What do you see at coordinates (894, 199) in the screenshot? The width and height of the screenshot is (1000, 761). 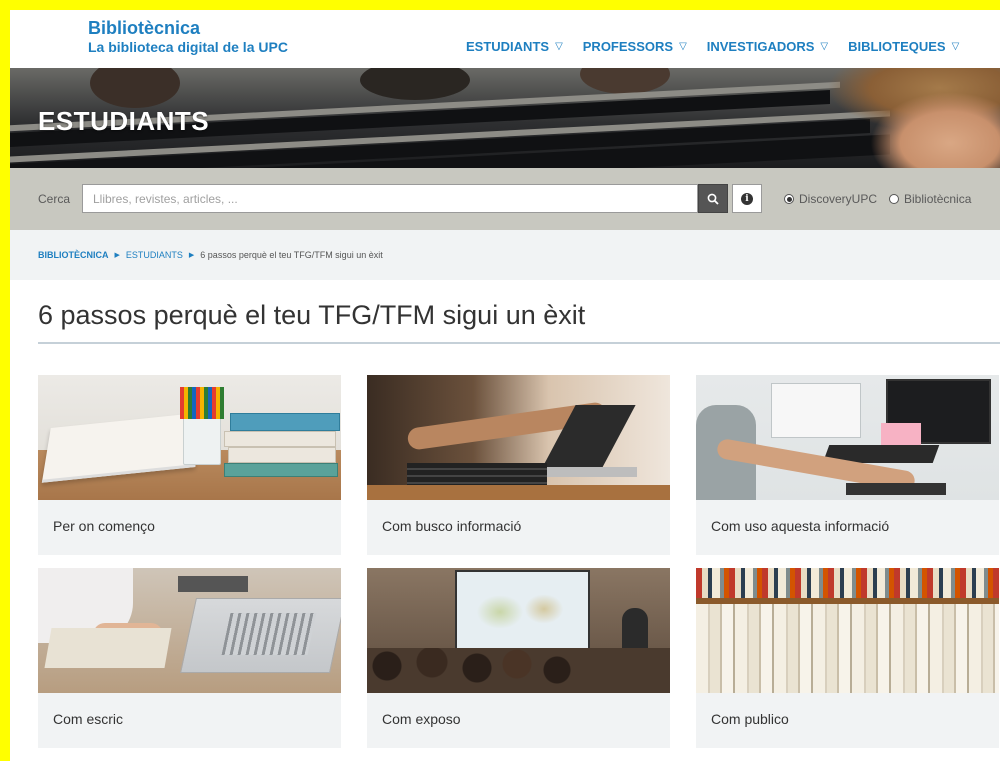 I see `radio-bibliotecnica` at bounding box center [894, 199].